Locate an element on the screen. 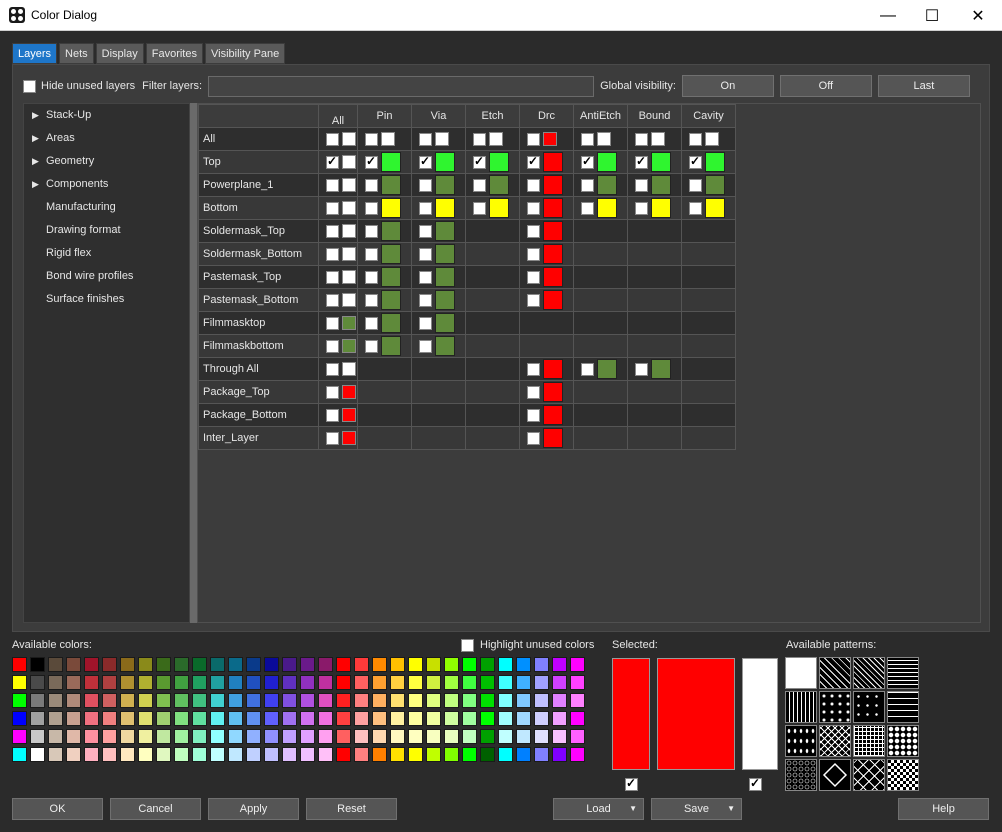 The height and width of the screenshot is (832, 1002). column-header: AntiEtch is located at coordinates (600, 116).